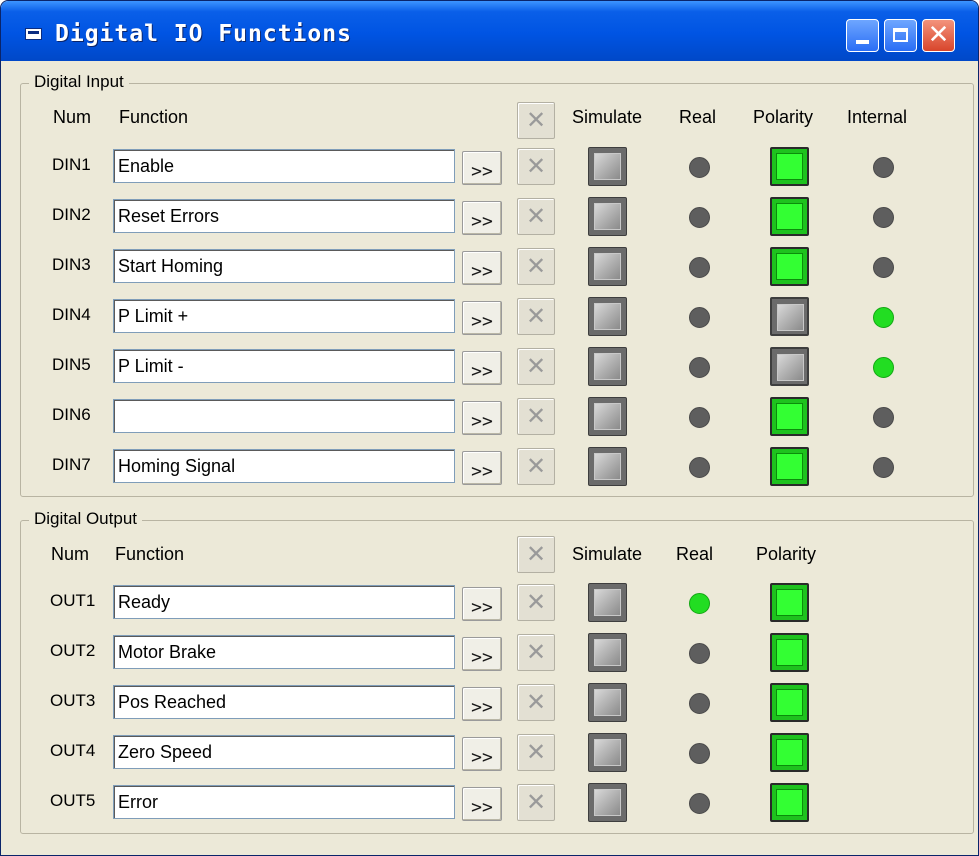  Describe the element at coordinates (154, 117) in the screenshot. I see `din-header-function: Function` at that location.